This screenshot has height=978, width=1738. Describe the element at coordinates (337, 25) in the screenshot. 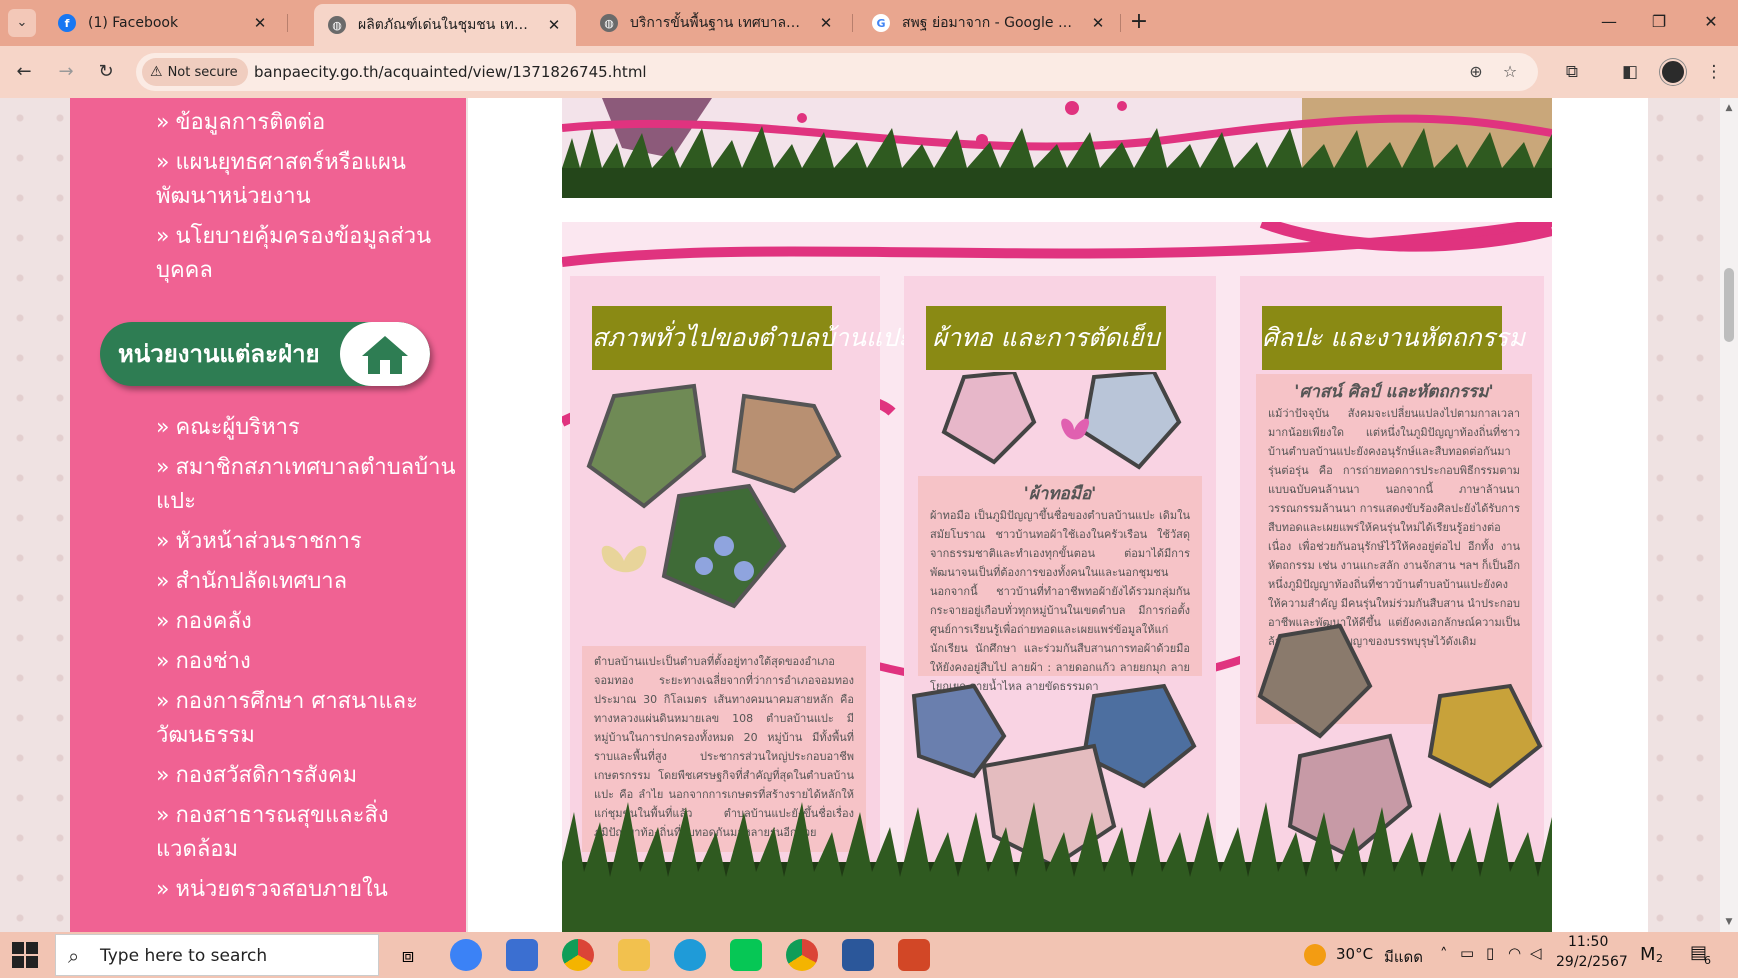

I see `globe-icon: ◍` at that location.